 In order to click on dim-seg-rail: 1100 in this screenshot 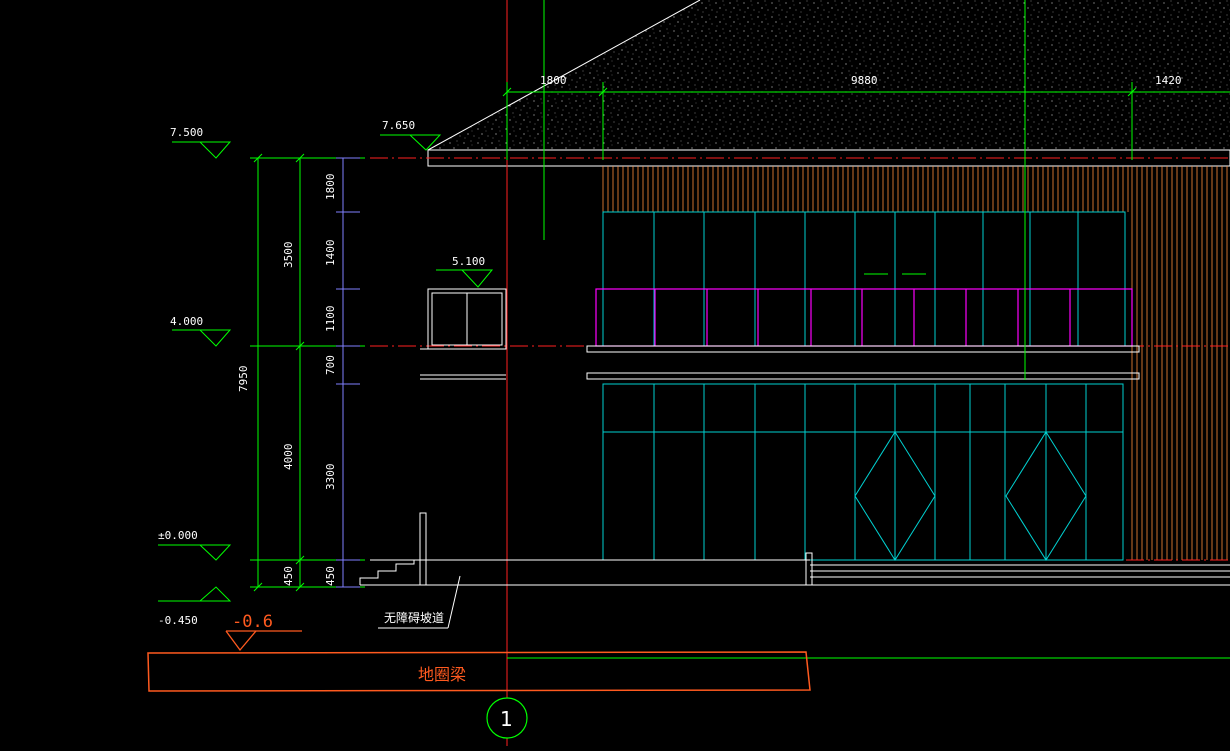, I will do `click(330, 319)`.